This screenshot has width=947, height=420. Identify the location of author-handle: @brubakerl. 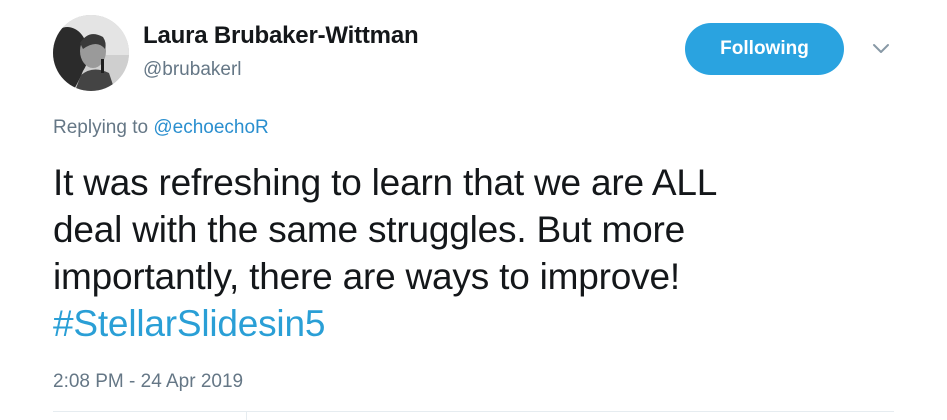
(192, 70).